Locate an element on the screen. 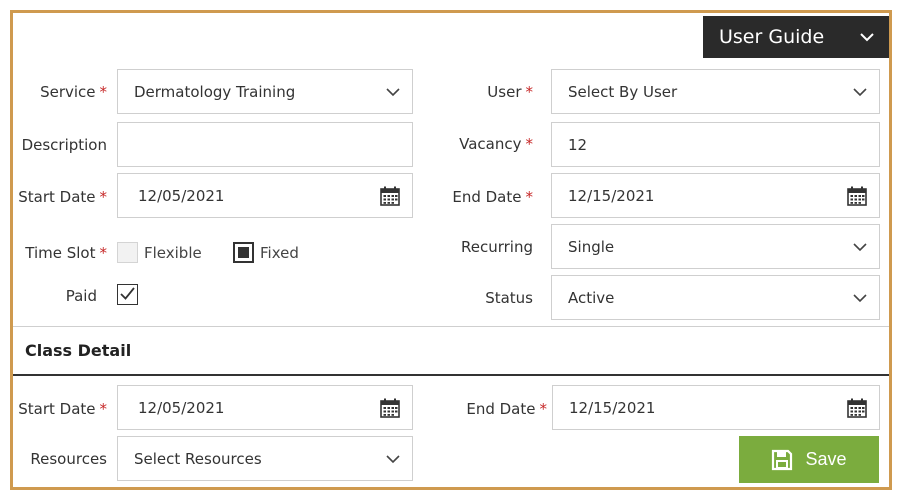 The height and width of the screenshot is (500, 900). paid-checkbox is located at coordinates (127, 294).